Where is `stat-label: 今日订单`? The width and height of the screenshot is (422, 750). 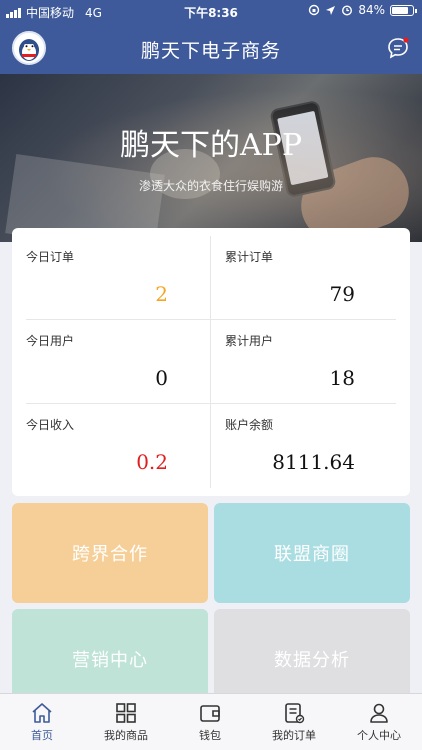 stat-label: 今日订单 is located at coordinates (50, 257).